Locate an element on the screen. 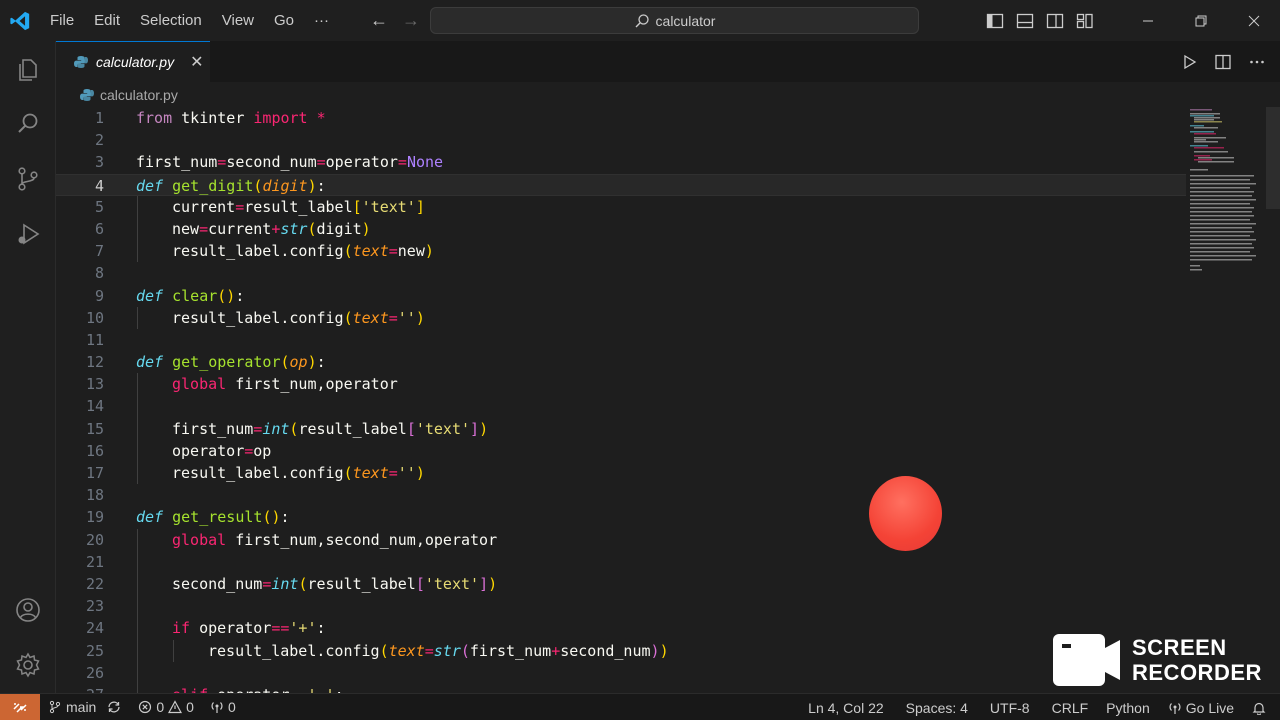  minimap is located at coordinates (1228, 192).